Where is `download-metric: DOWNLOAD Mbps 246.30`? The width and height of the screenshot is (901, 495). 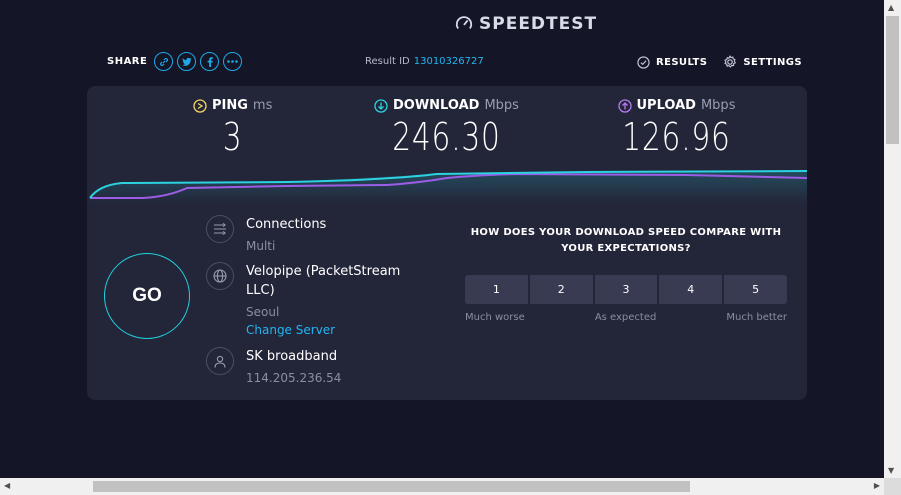
download-metric: DOWNLOAD Mbps 246.30 is located at coordinates (446, 128).